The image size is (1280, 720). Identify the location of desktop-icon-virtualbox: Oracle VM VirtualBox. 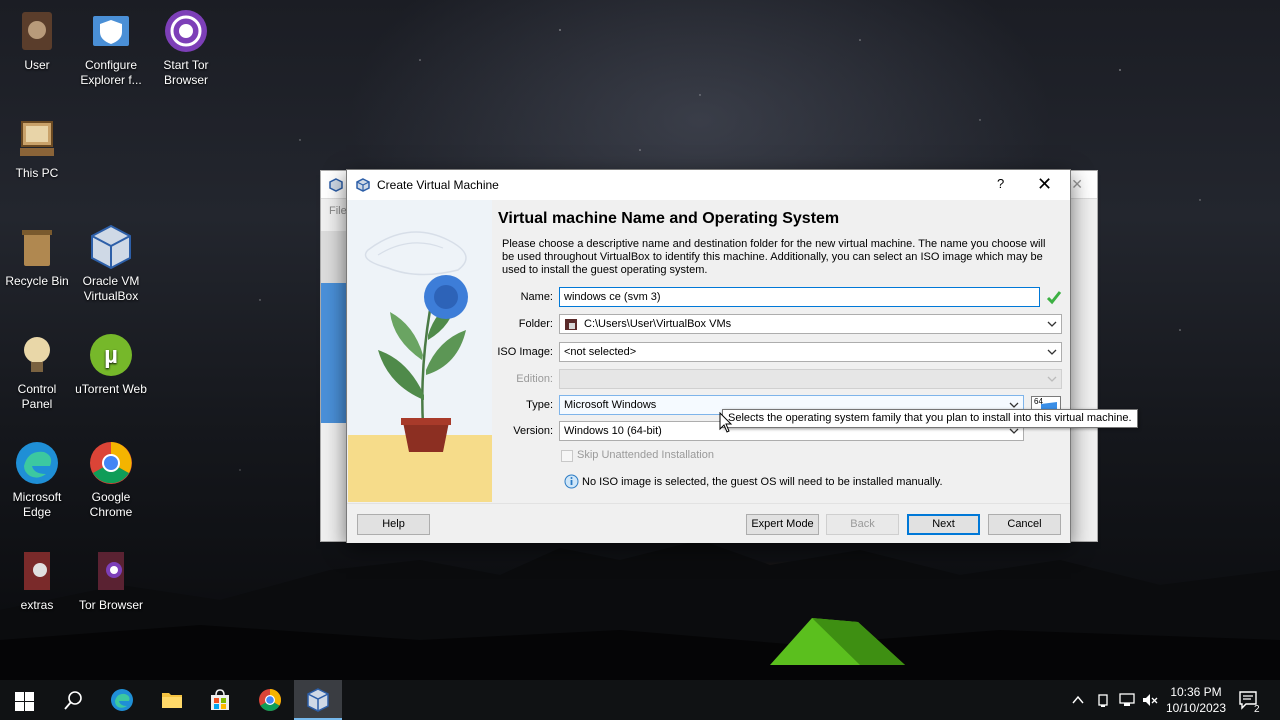
(111, 264).